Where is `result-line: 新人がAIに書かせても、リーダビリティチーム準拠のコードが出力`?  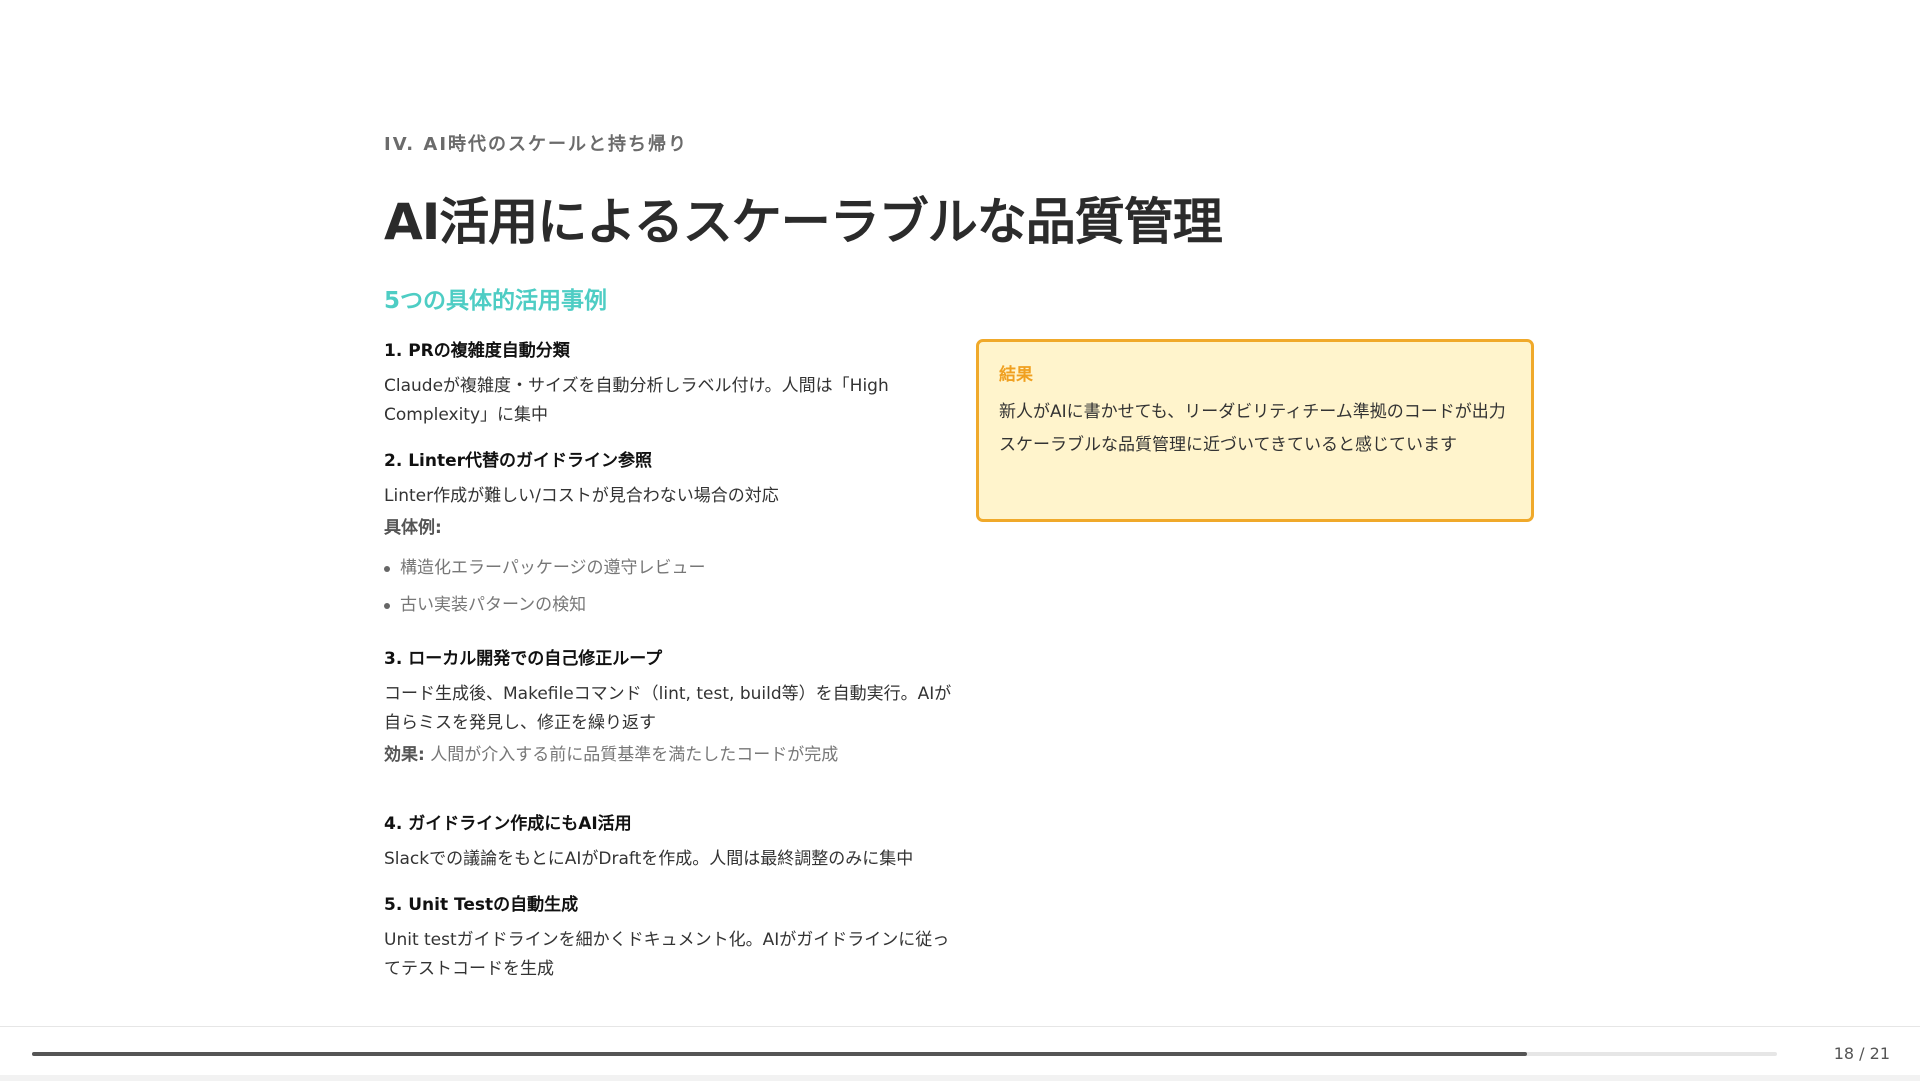
result-line: 新人がAIに書かせても、リーダビリティチーム準拠のコードが出力 is located at coordinates (1252, 412).